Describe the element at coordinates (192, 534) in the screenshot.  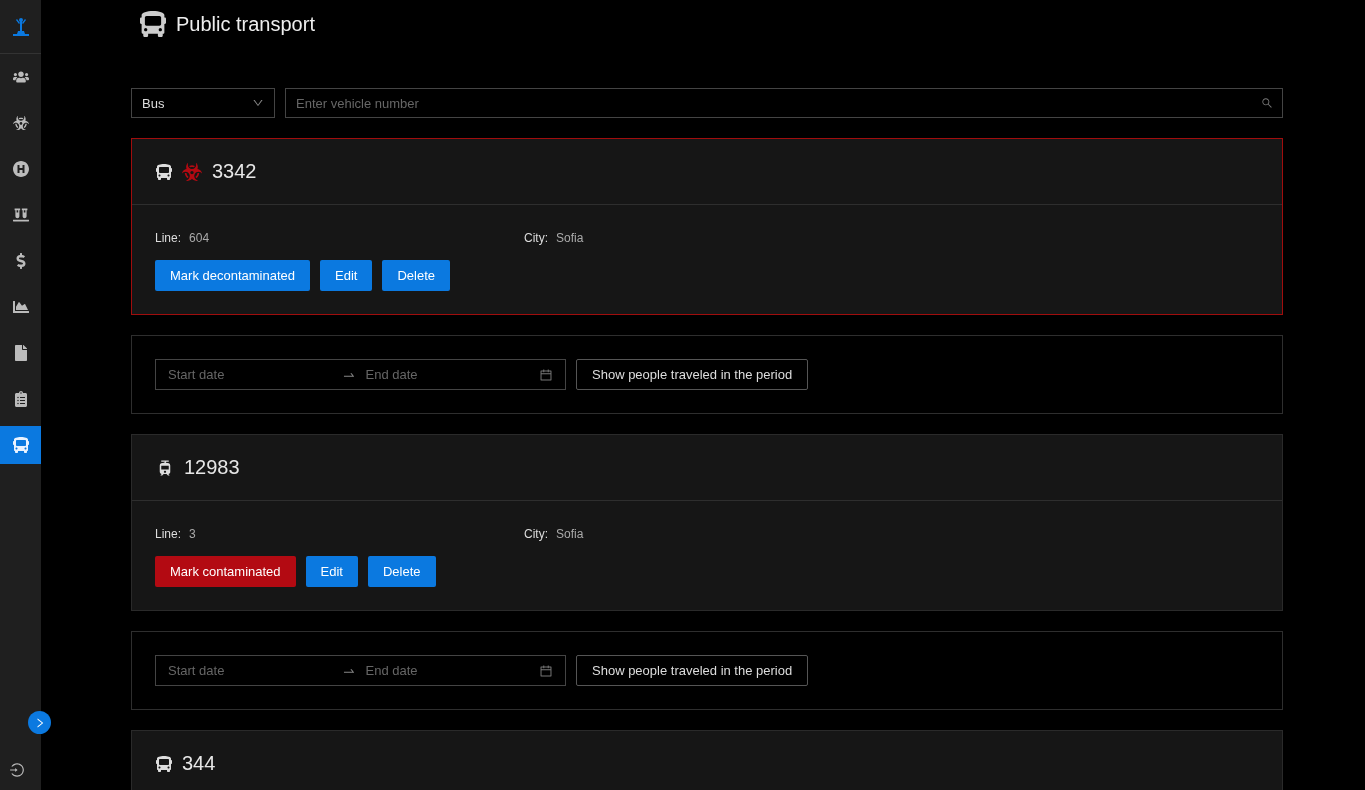
I see `field-value: 3` at that location.